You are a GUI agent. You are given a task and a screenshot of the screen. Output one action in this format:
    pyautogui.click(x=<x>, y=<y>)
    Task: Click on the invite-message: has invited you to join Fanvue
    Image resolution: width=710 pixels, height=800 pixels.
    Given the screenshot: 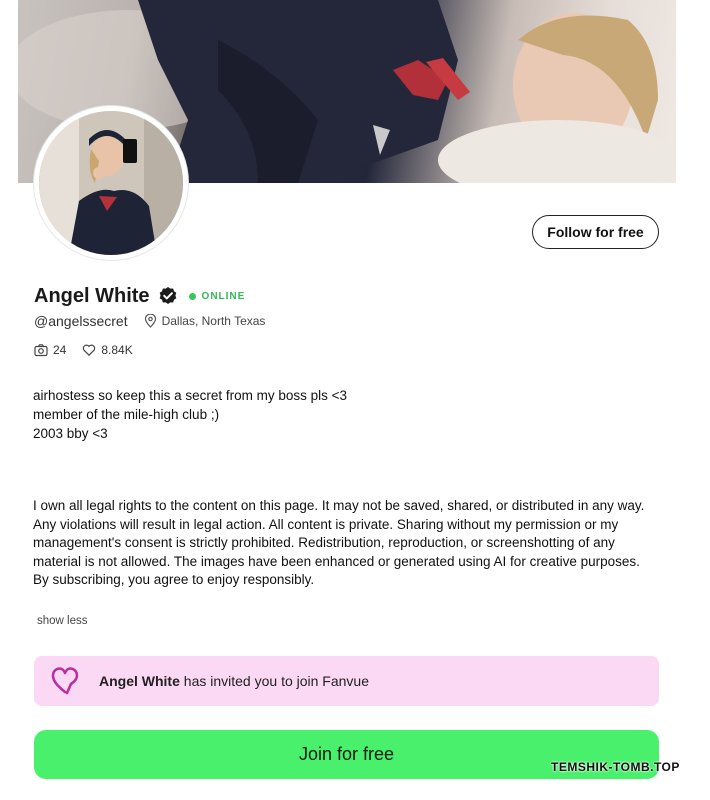 What is the action you would take?
    pyautogui.click(x=276, y=681)
    